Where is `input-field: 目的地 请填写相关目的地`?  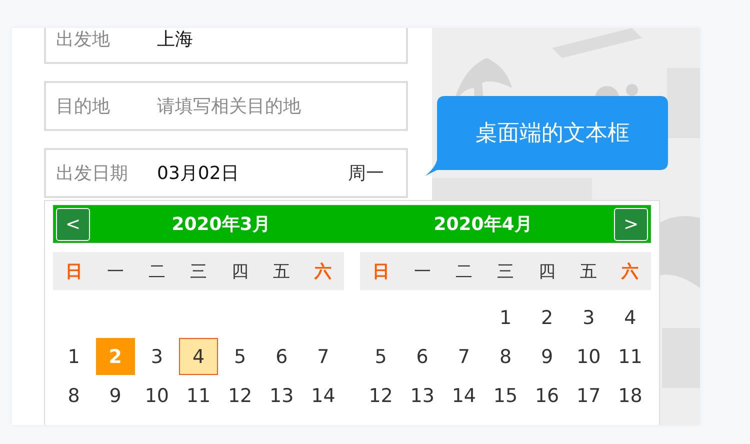
input-field: 目的地 请填写相关目的地 is located at coordinates (226, 106).